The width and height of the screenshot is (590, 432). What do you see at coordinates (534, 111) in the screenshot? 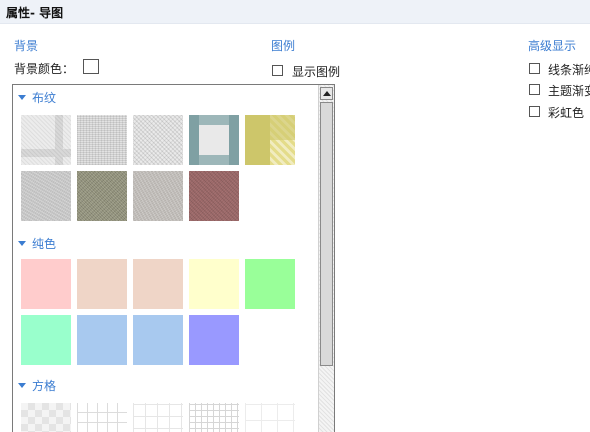
I see `rainbow-checkbox` at bounding box center [534, 111].